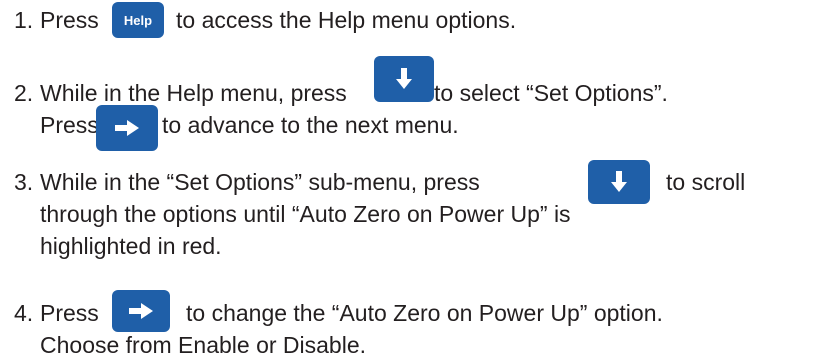  What do you see at coordinates (24, 93) in the screenshot?
I see `step-2-number: 2.` at bounding box center [24, 93].